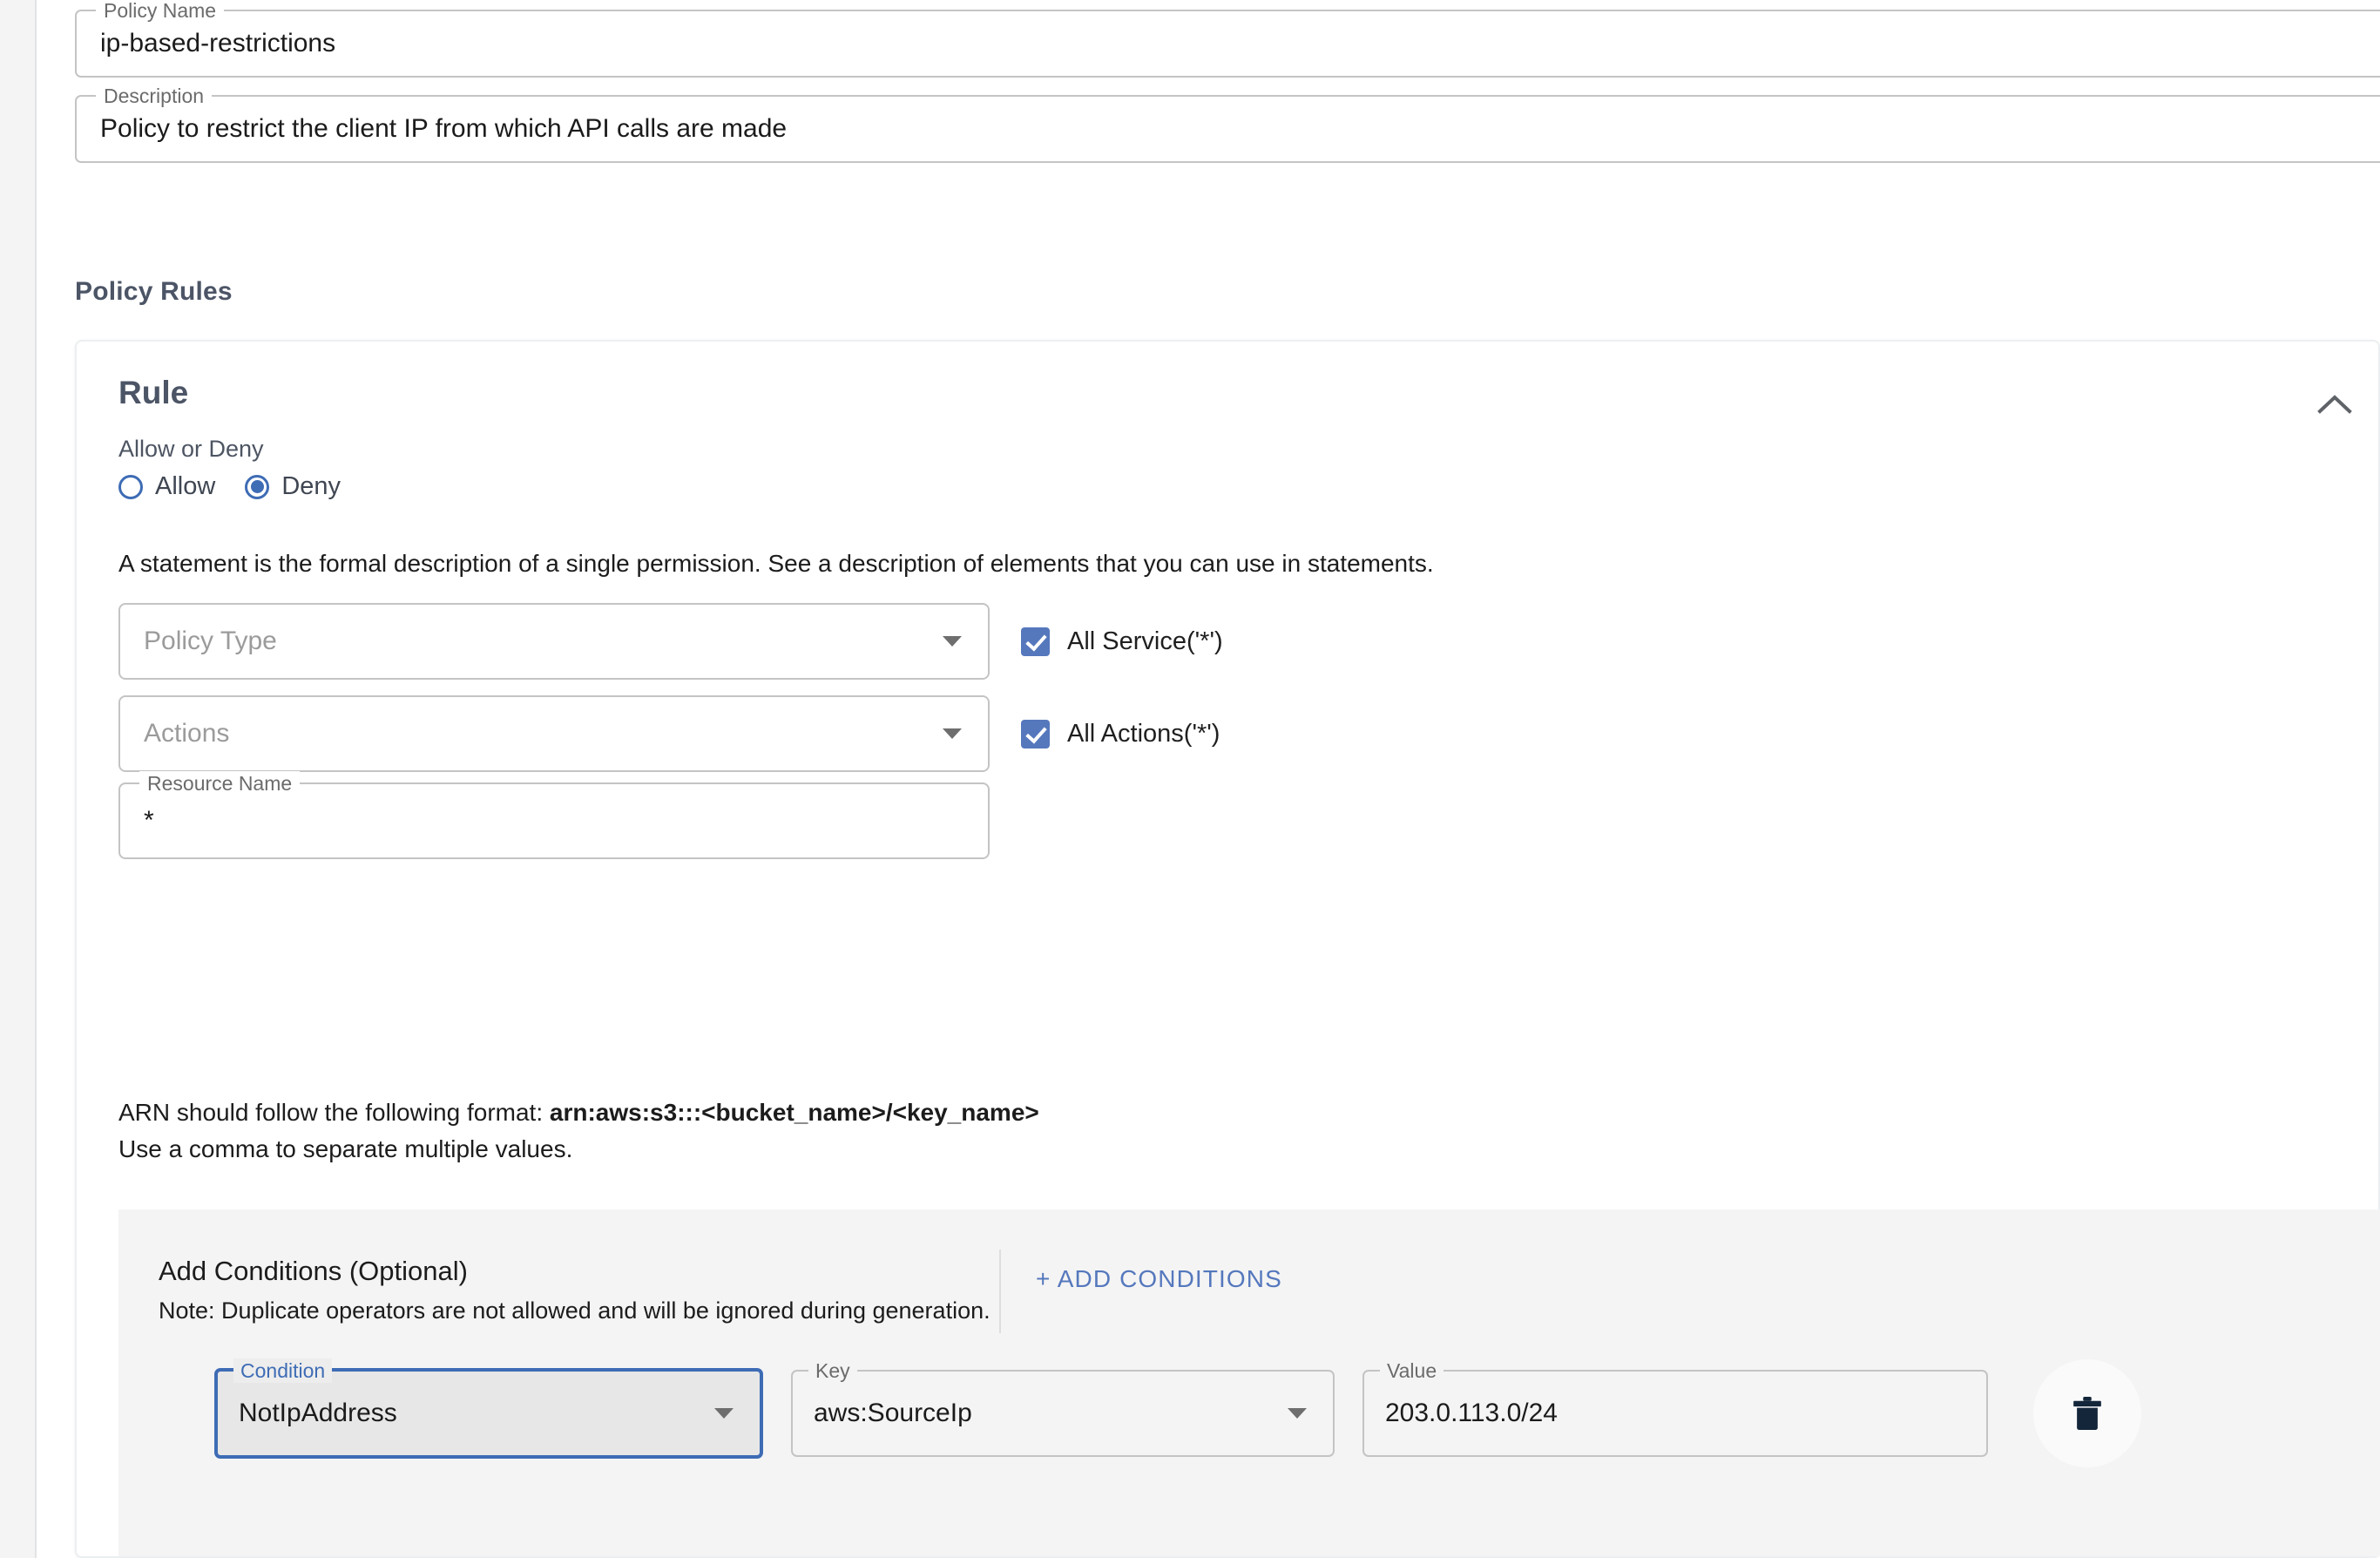 The image size is (2380, 1558). I want to click on condition-key-value: aws:SourceIp, so click(893, 1413).